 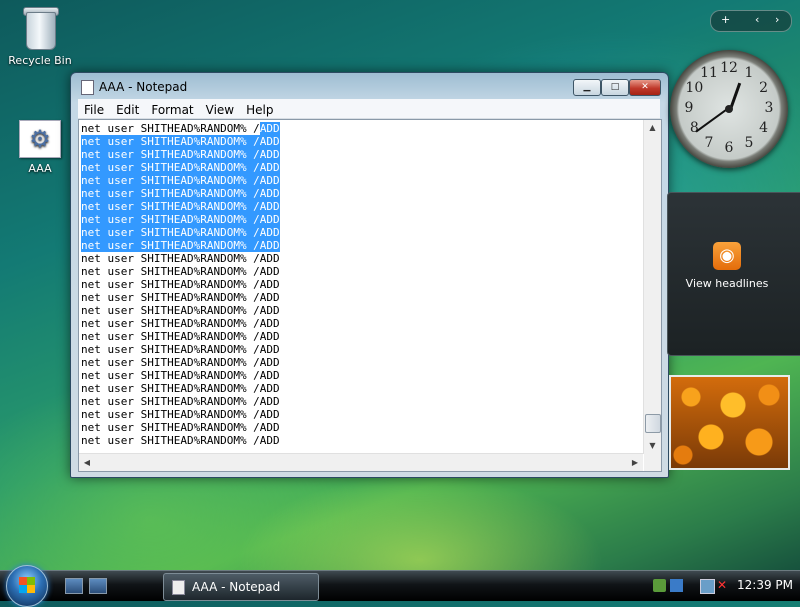 I want to click on aaa-file-shortcut: ⚙ AAA, so click(x=40, y=147).